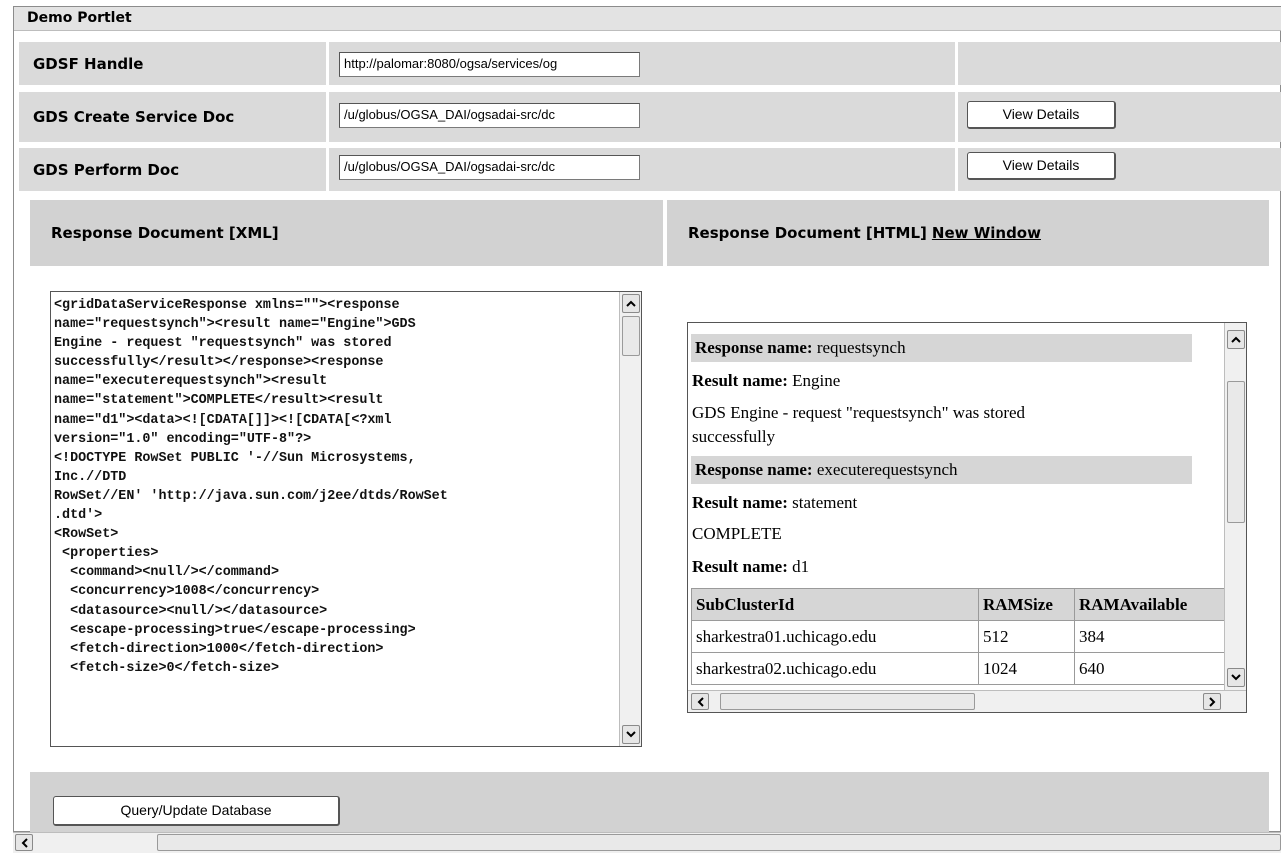  What do you see at coordinates (1041, 166) in the screenshot?
I see `view-details-button-perform: View Details` at bounding box center [1041, 166].